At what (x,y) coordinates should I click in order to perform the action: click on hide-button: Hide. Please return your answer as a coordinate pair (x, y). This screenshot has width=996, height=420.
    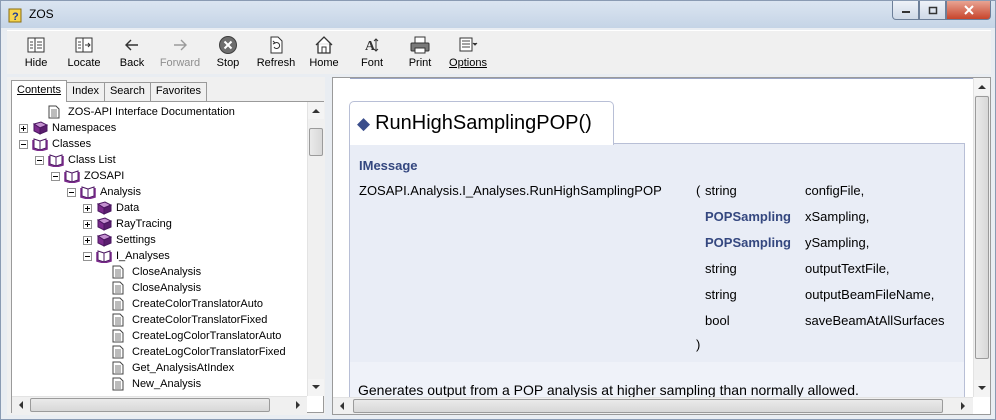
    Looking at the image, I should click on (36, 52).